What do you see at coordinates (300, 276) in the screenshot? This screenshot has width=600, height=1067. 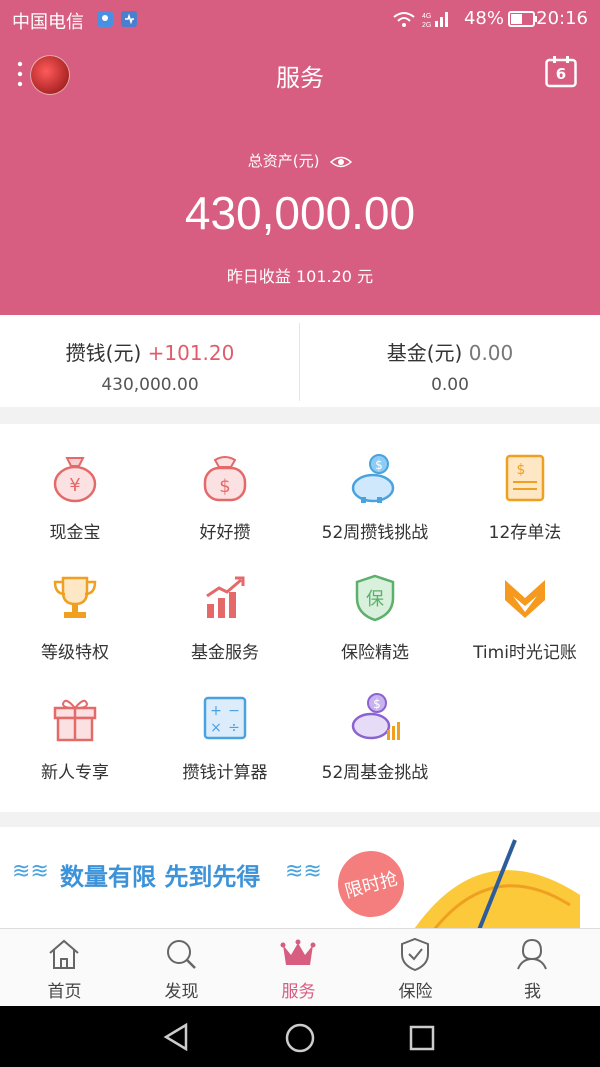 I see `yesterday-earnings: 昨日收益 101.20 元` at bounding box center [300, 276].